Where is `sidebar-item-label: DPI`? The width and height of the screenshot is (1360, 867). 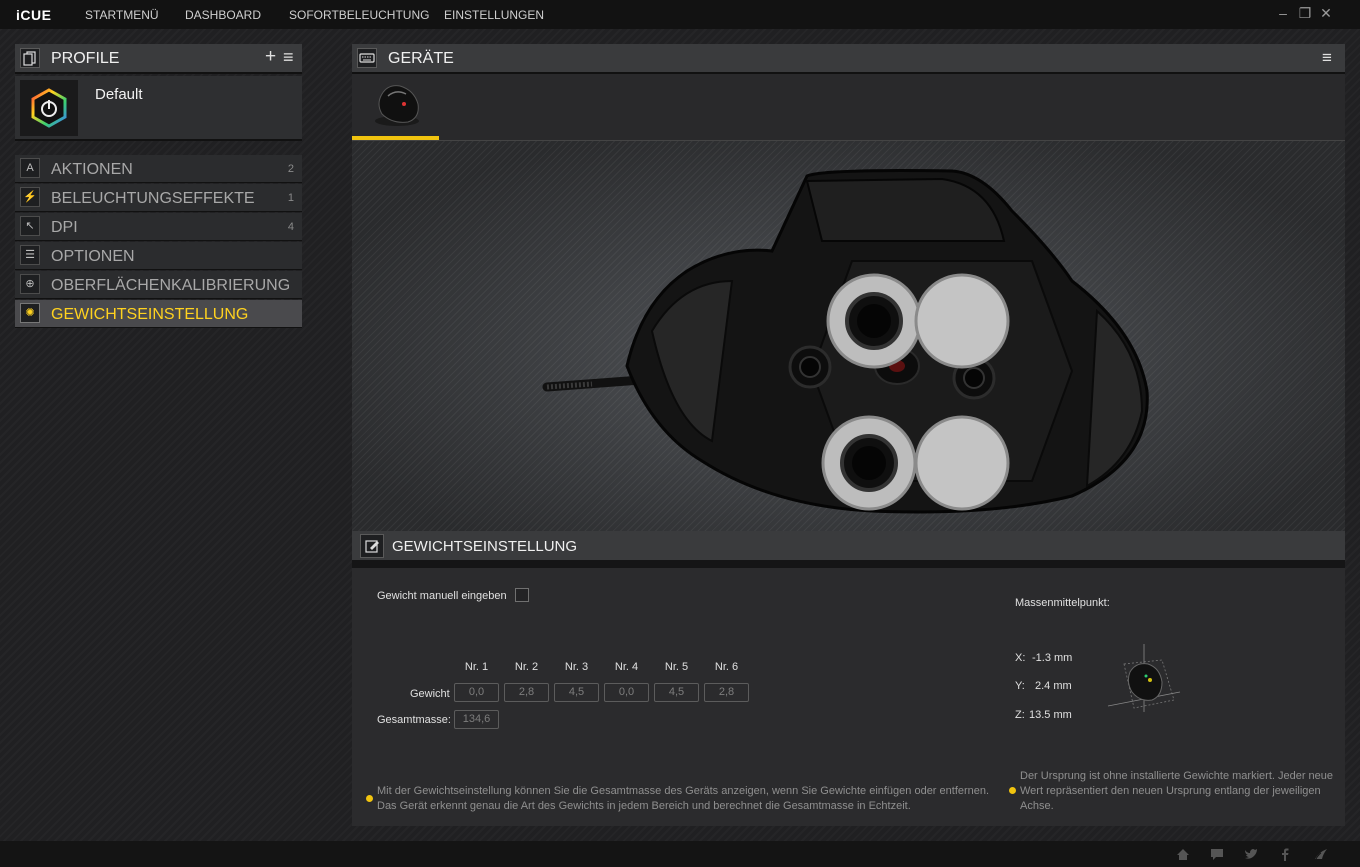
sidebar-item-label: DPI is located at coordinates (64, 227).